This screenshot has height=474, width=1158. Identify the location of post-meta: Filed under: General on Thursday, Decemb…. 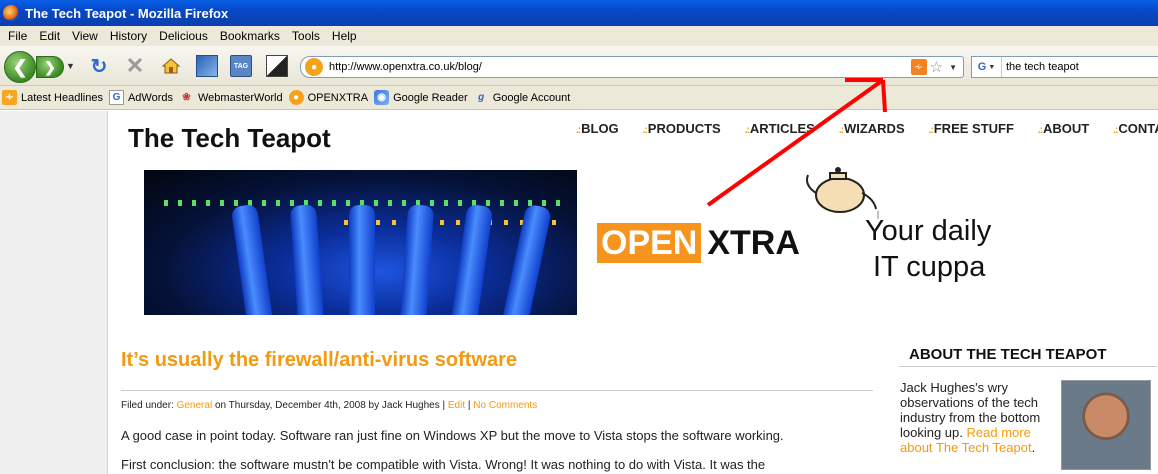
(329, 405).